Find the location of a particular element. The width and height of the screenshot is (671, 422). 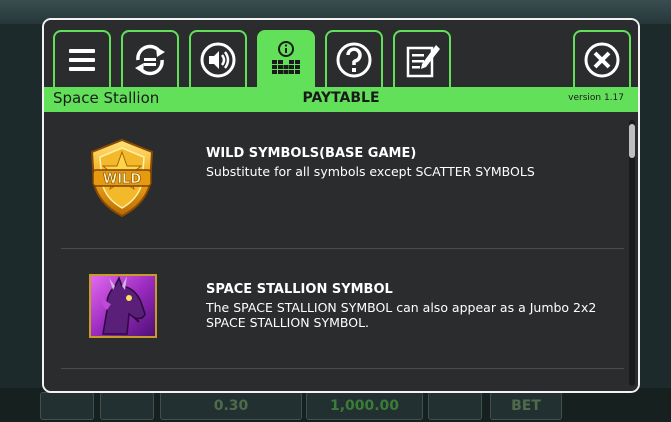

version-label: version 1.17 is located at coordinates (596, 98).